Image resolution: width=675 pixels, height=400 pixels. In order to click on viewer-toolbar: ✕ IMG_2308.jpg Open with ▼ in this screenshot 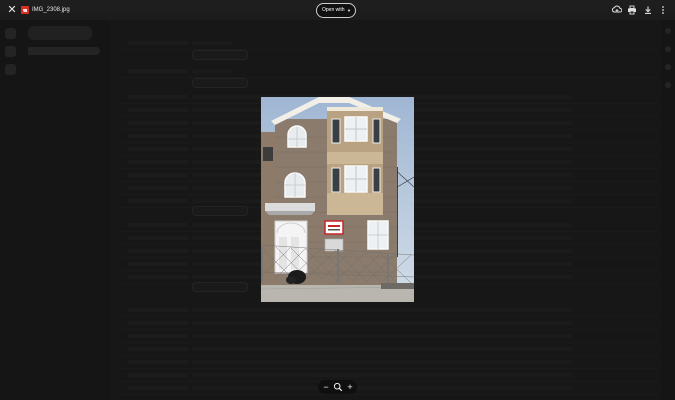, I will do `click(337, 10)`.